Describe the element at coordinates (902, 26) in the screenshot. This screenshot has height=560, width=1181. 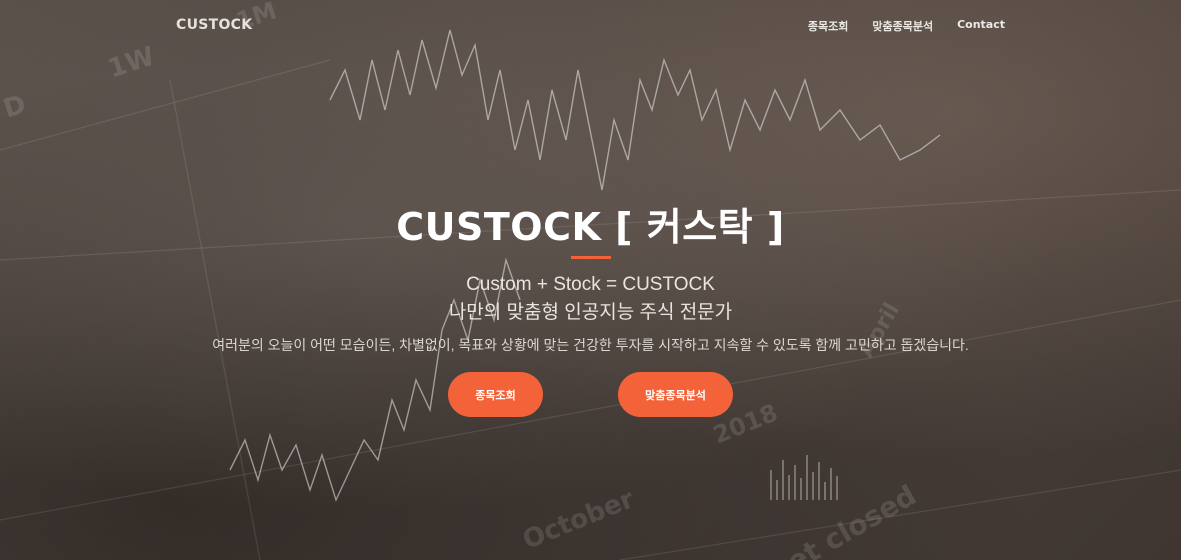
I see `nav-link-custom-analysis: 맞춤종목분석` at that location.